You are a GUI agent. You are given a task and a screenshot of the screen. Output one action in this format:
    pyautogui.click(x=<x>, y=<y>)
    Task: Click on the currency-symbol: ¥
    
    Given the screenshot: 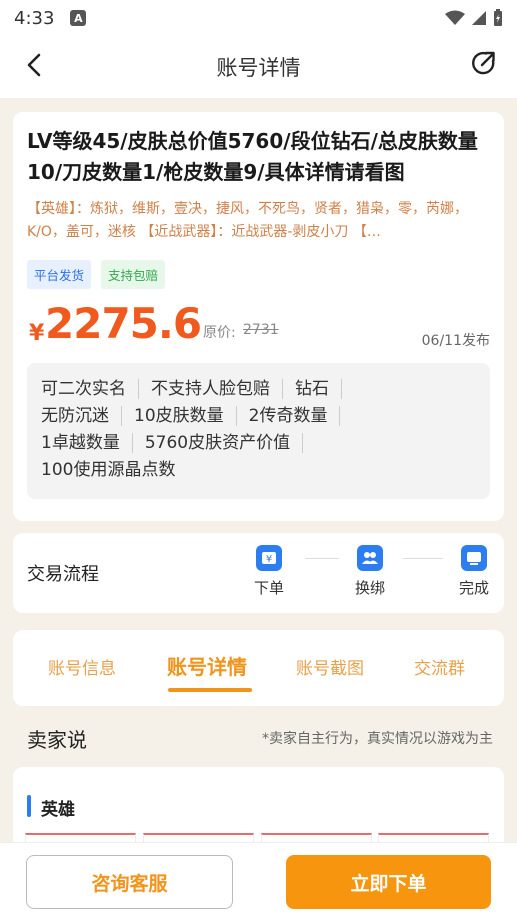 What is the action you would take?
    pyautogui.click(x=37, y=333)
    